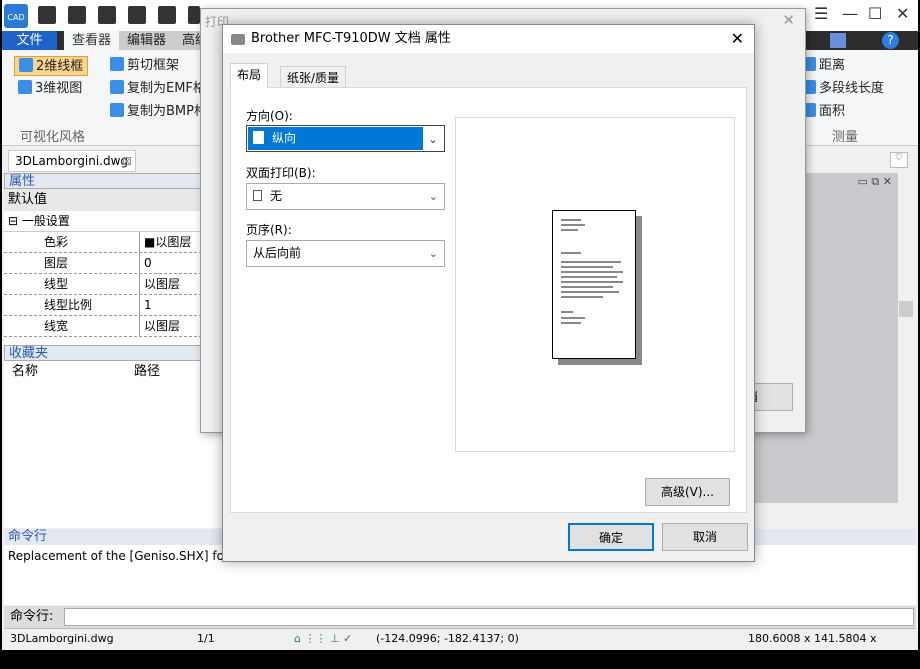 This screenshot has height=669, width=920. I want to click on edit-icon, so click(838, 40).